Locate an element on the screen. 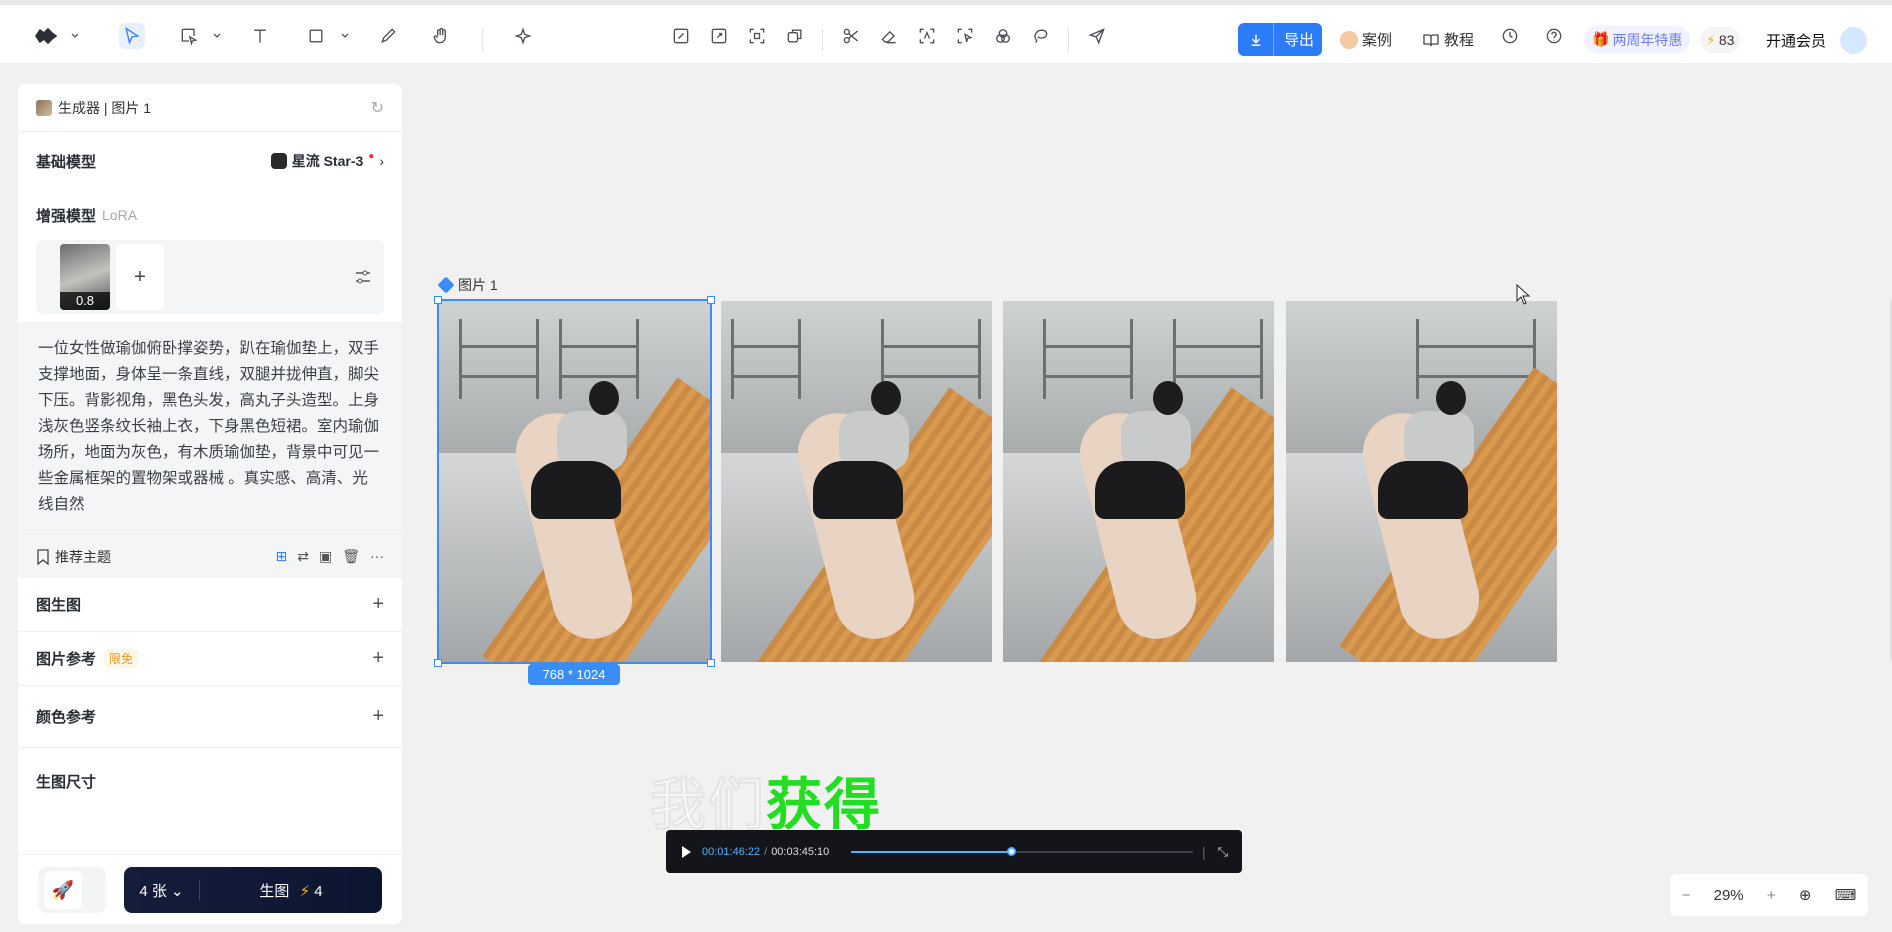 The image size is (1892, 932). save-prompt-icon: ▣ is located at coordinates (325, 556).